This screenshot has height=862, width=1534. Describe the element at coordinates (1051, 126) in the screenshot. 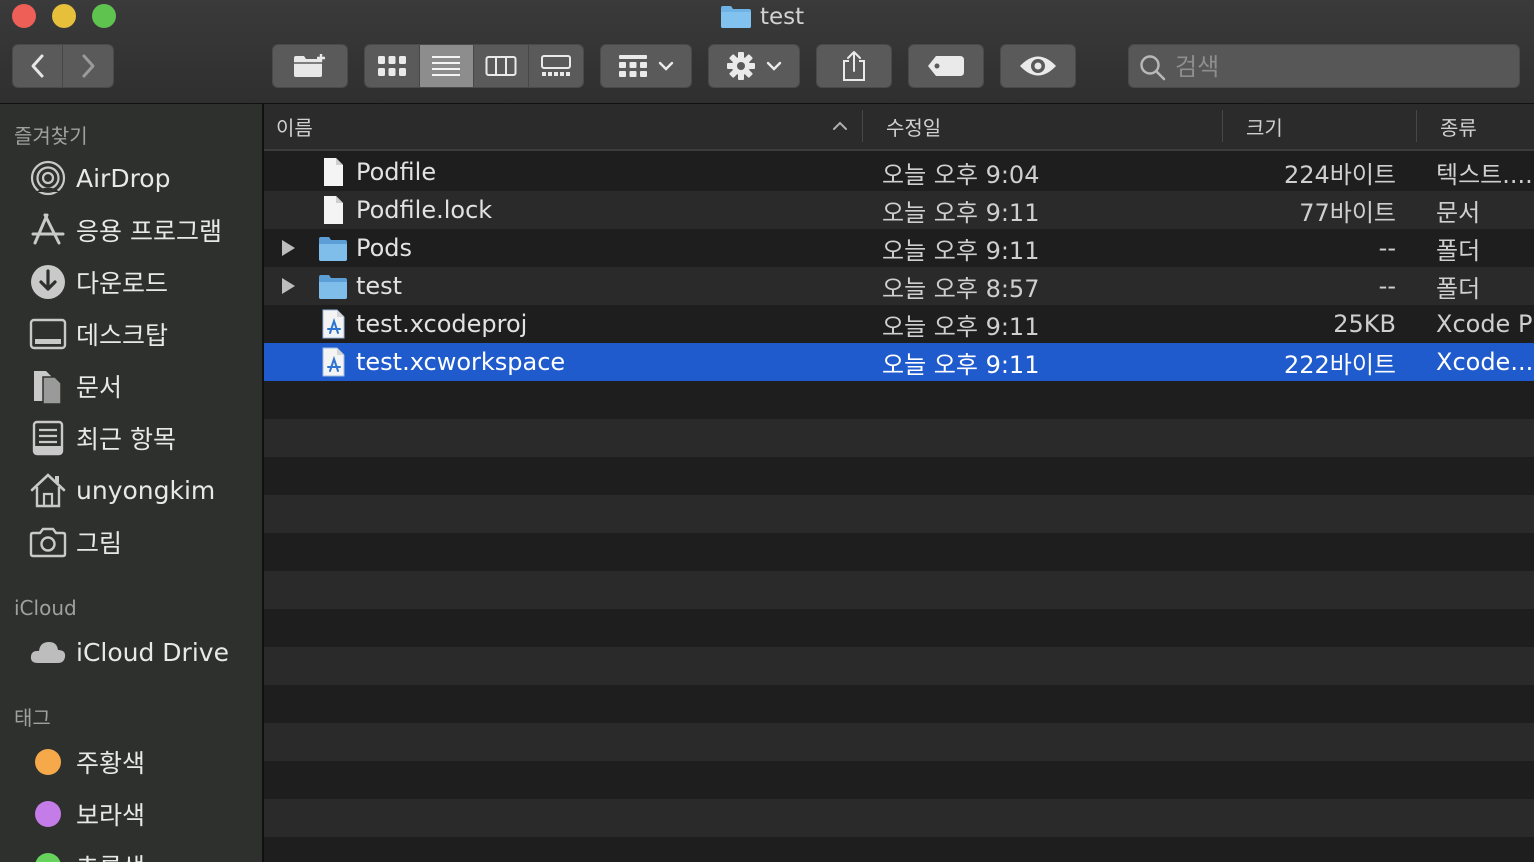

I see `column-header-date: 수정일` at that location.